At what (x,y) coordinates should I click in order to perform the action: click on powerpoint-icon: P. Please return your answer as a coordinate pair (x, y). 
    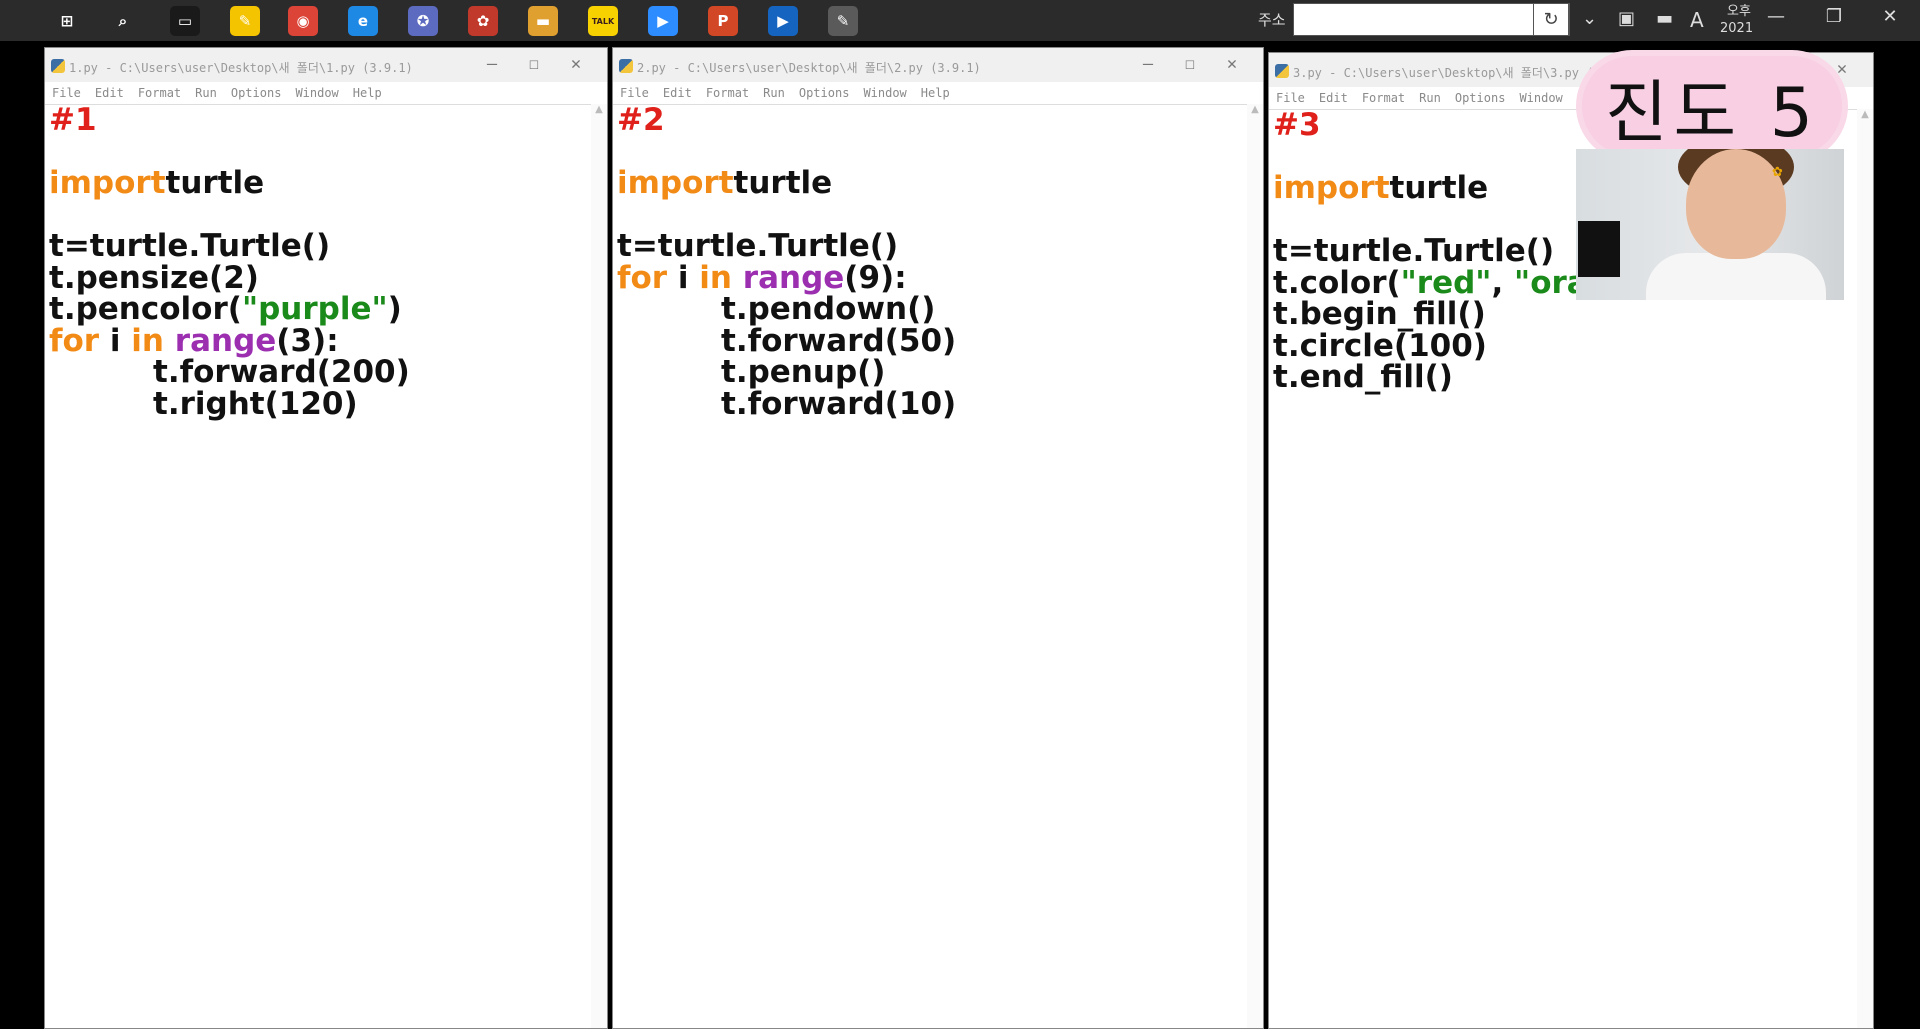
    Looking at the image, I should click on (723, 21).